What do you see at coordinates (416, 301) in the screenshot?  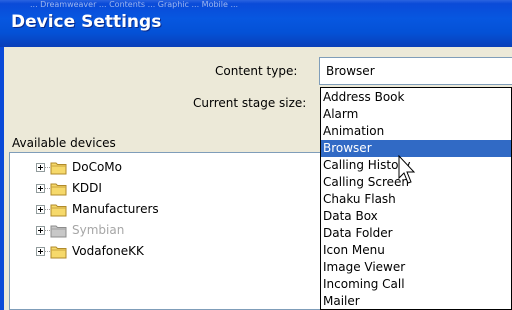 I see `option-mailer: Mailer` at bounding box center [416, 301].